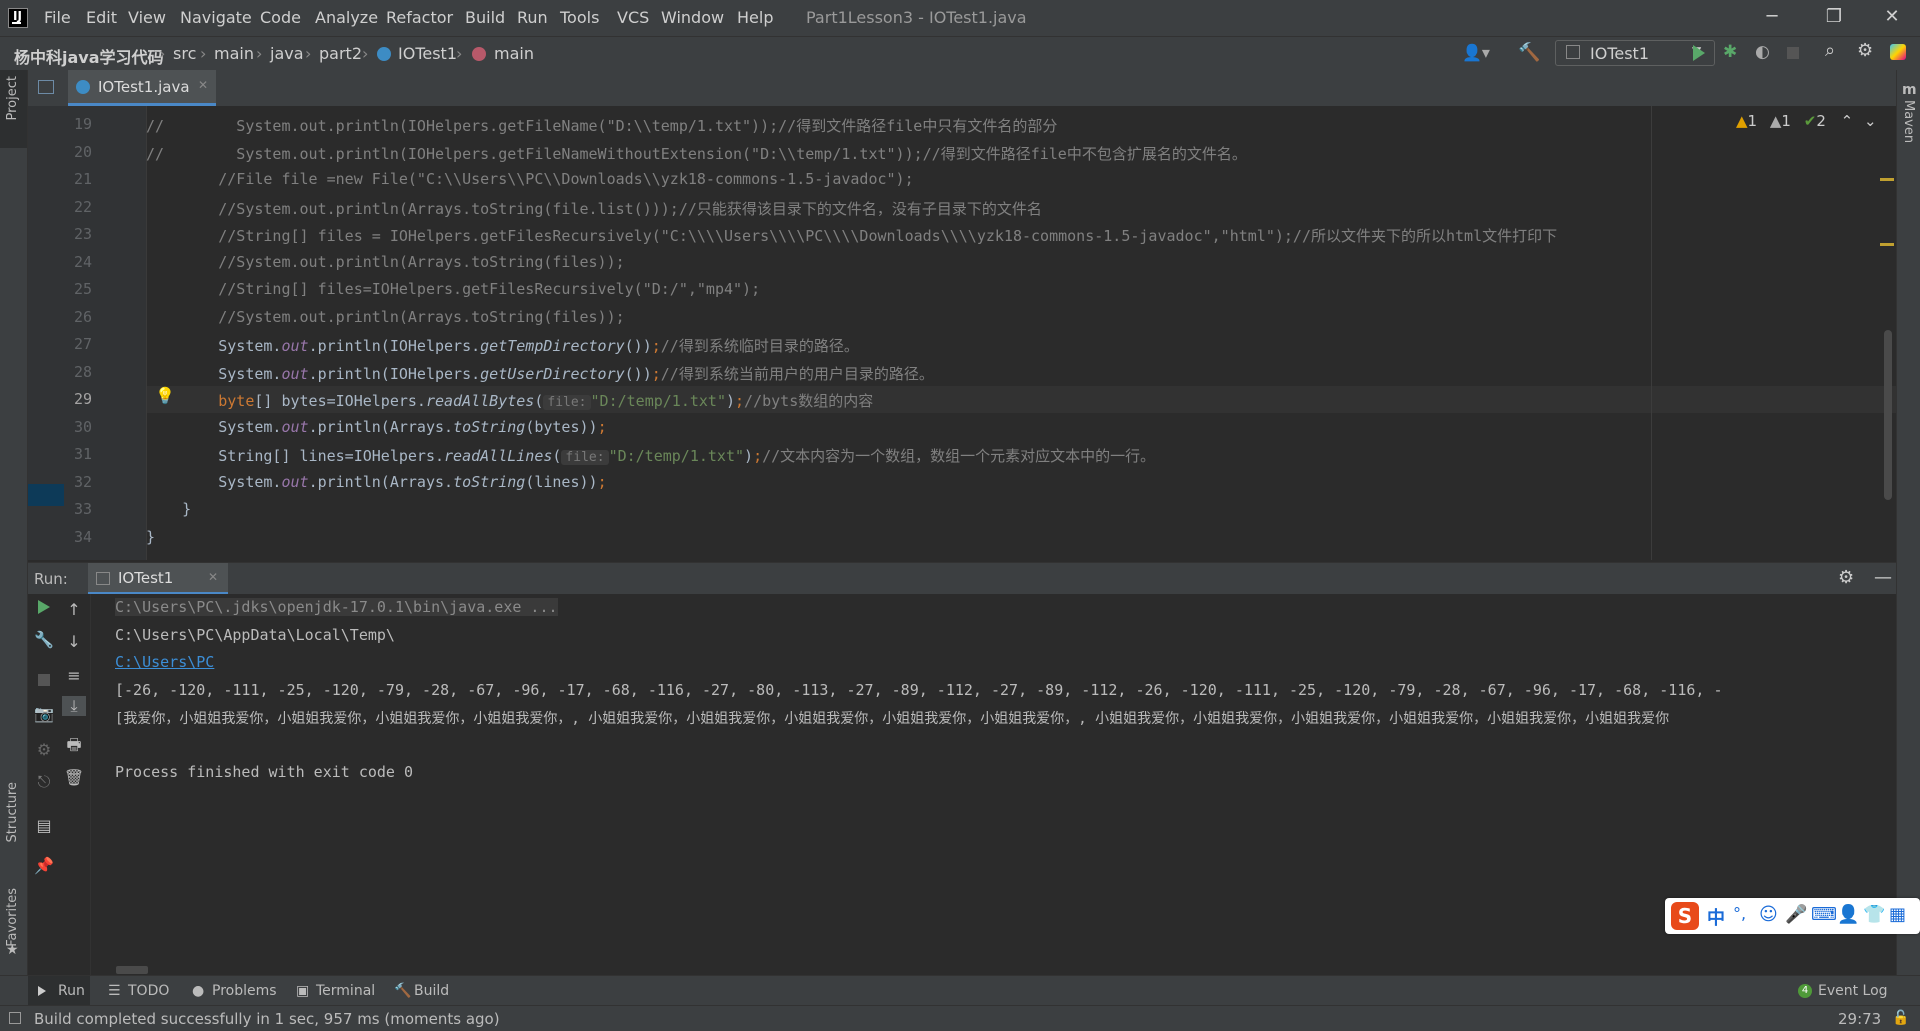 The image size is (1920, 1031). I want to click on ime-toolbar: S 中 °, ☺ 🎤 ⌨ 👤 👕 ▦, so click(1792, 916).